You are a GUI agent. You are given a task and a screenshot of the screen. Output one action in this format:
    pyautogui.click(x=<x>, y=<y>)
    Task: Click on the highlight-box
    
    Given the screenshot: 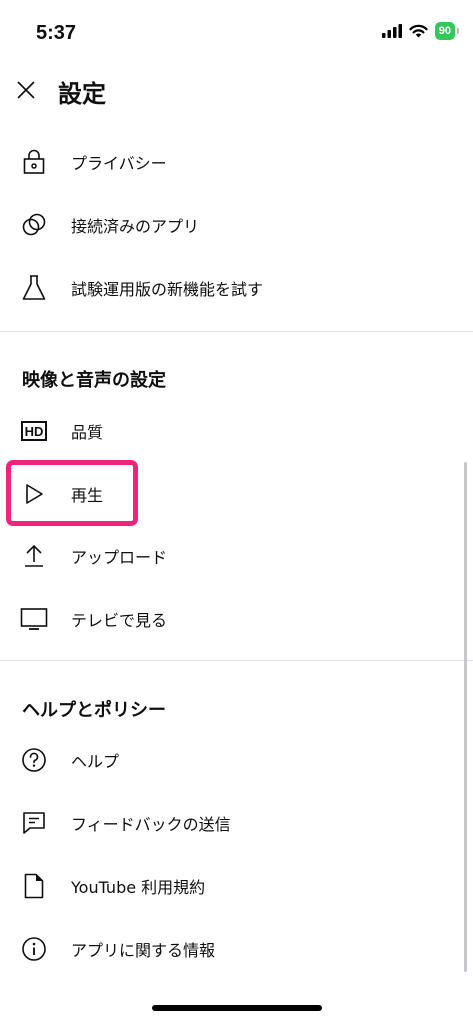 What is the action you would take?
    pyautogui.click(x=72, y=493)
    